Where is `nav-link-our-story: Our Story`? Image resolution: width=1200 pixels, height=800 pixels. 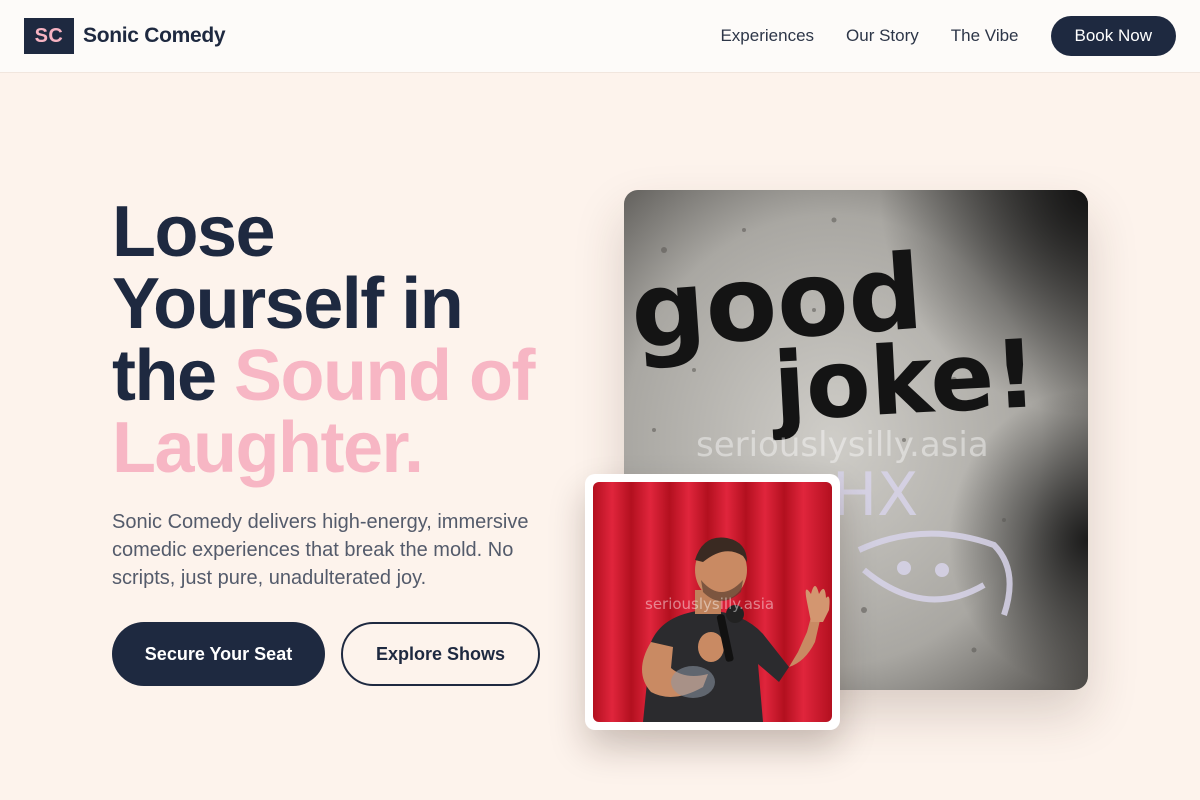 nav-link-our-story: Our Story is located at coordinates (882, 36).